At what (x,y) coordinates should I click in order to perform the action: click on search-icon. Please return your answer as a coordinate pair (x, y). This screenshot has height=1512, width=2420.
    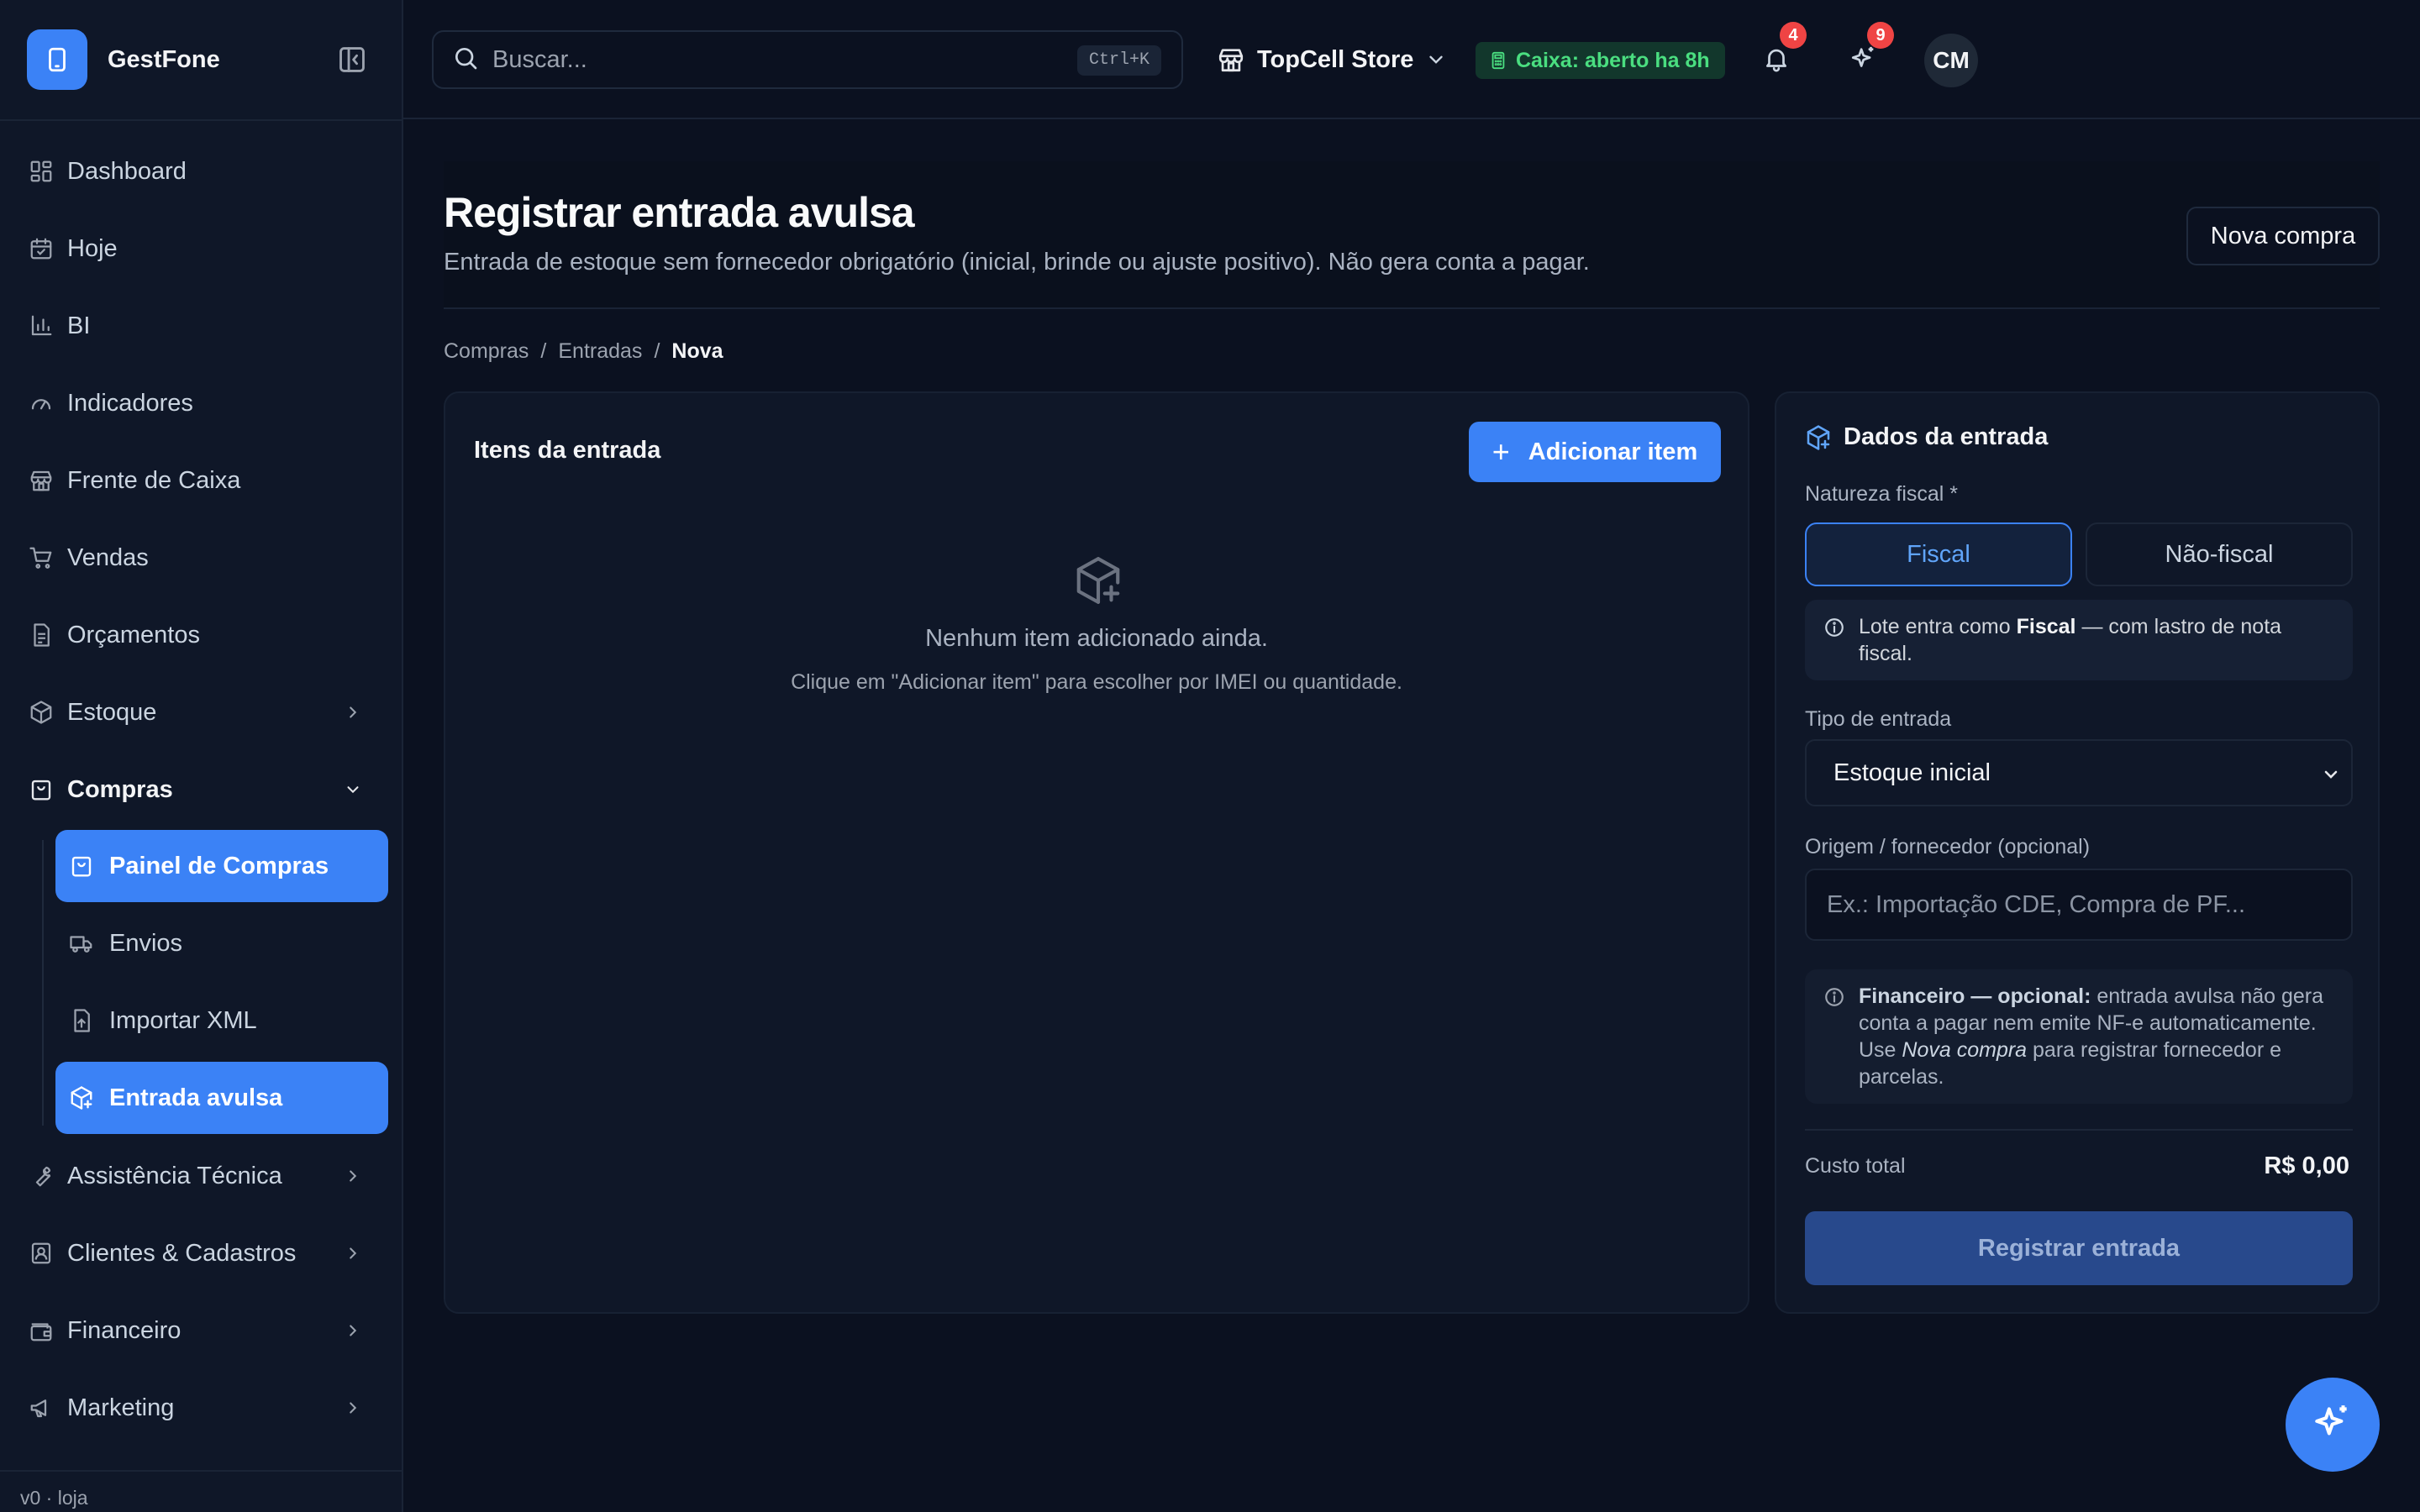
    Looking at the image, I should click on (465, 60).